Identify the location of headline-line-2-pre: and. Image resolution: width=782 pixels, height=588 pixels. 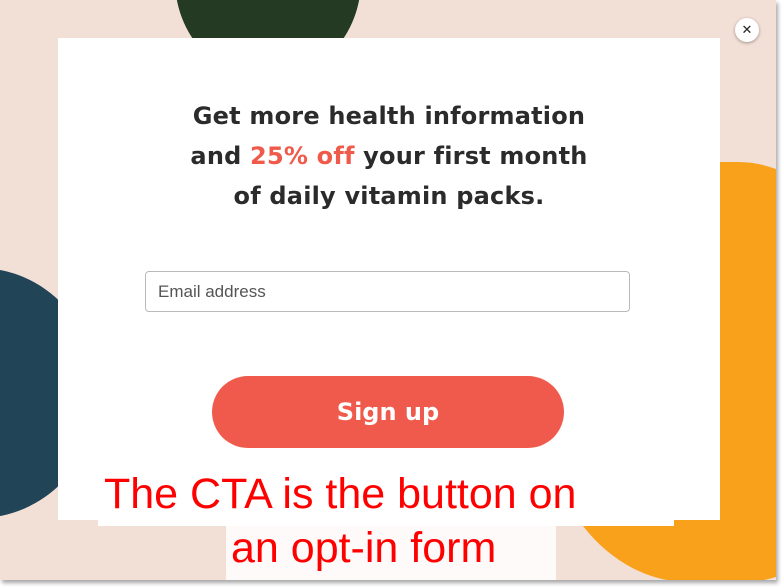
(220, 156).